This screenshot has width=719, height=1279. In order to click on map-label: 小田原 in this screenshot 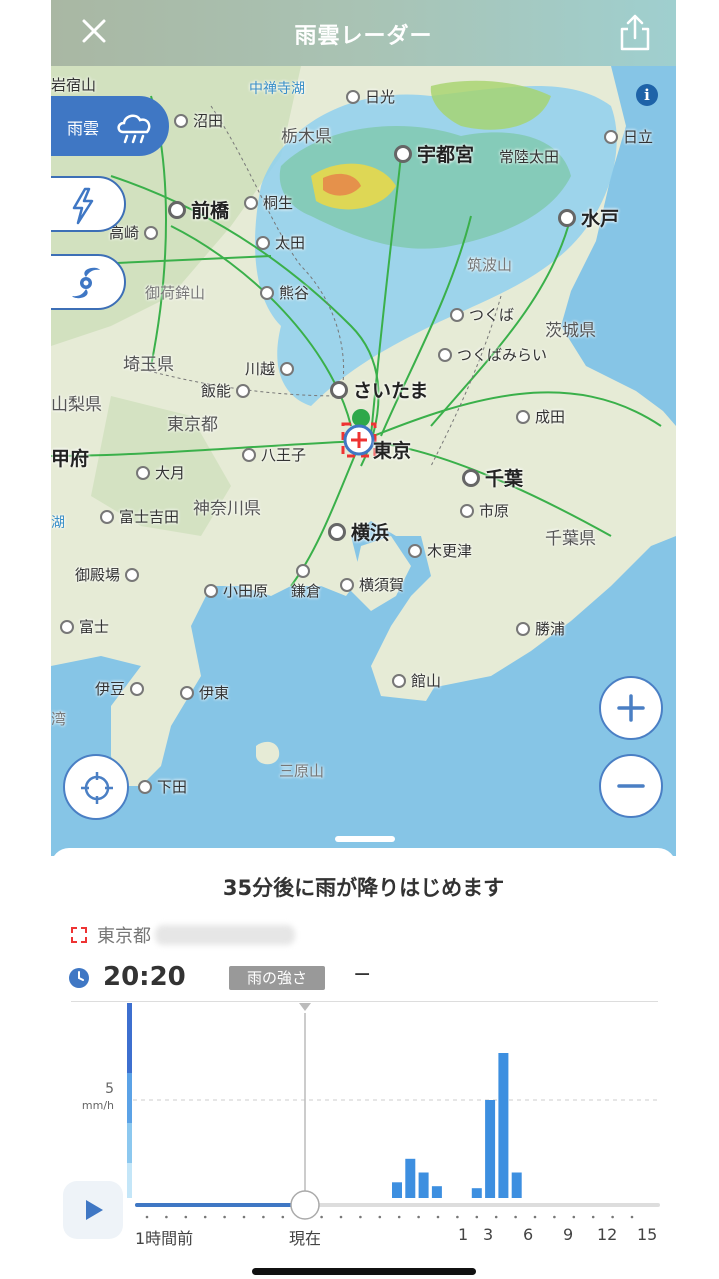, I will do `click(233, 590)`.